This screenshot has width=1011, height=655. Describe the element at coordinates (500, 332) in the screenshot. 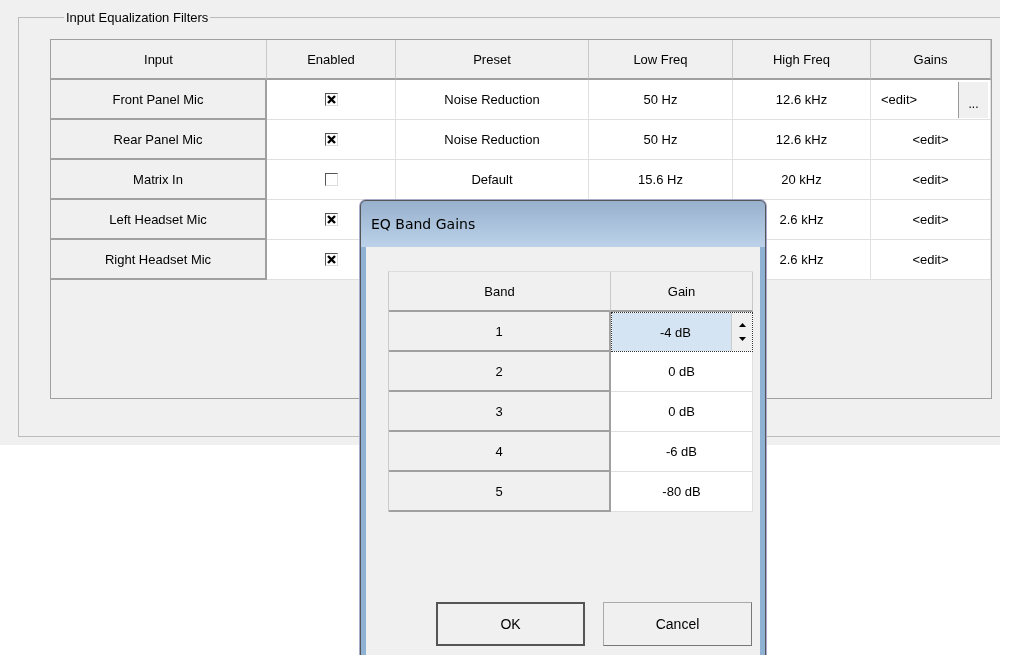

I see `row-header: 1` at that location.